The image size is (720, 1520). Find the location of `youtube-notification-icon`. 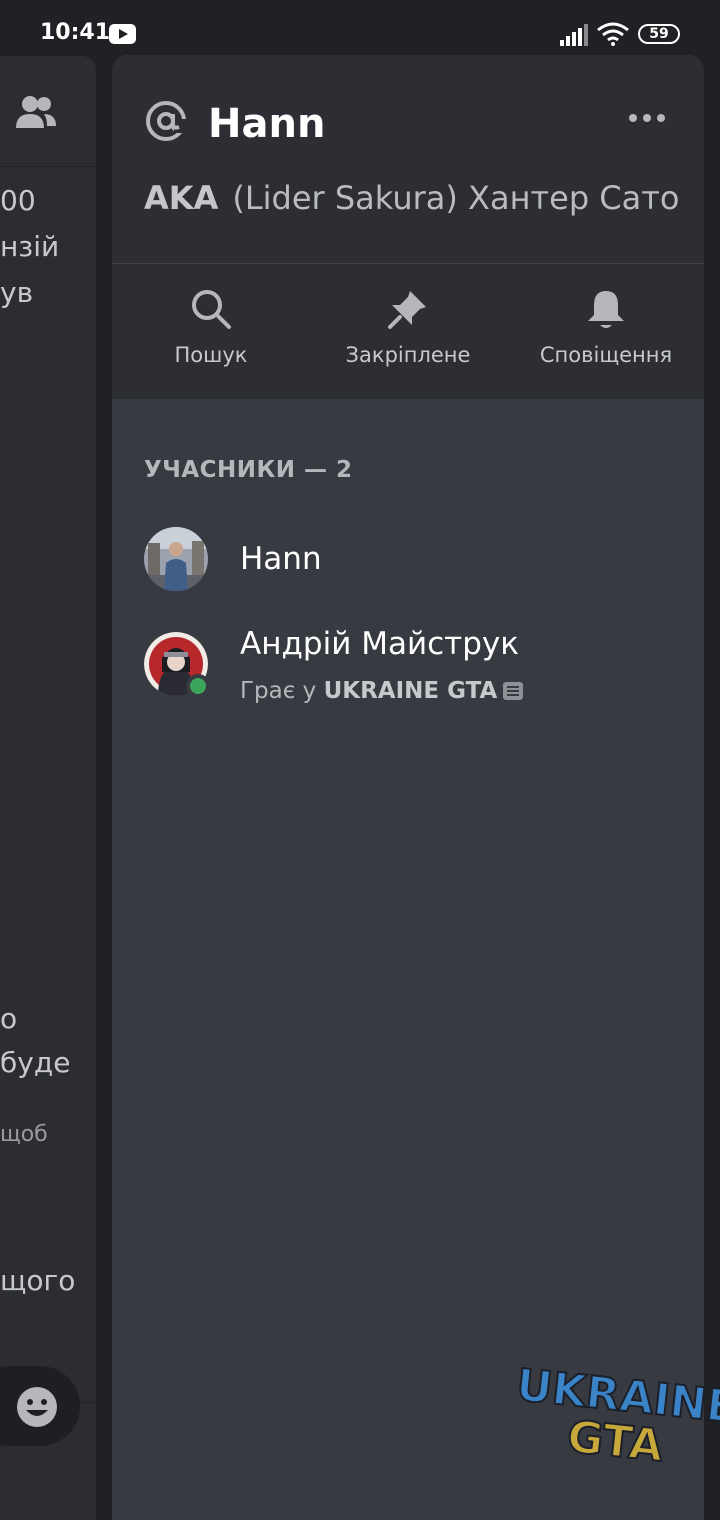

youtube-notification-icon is located at coordinates (122, 34).